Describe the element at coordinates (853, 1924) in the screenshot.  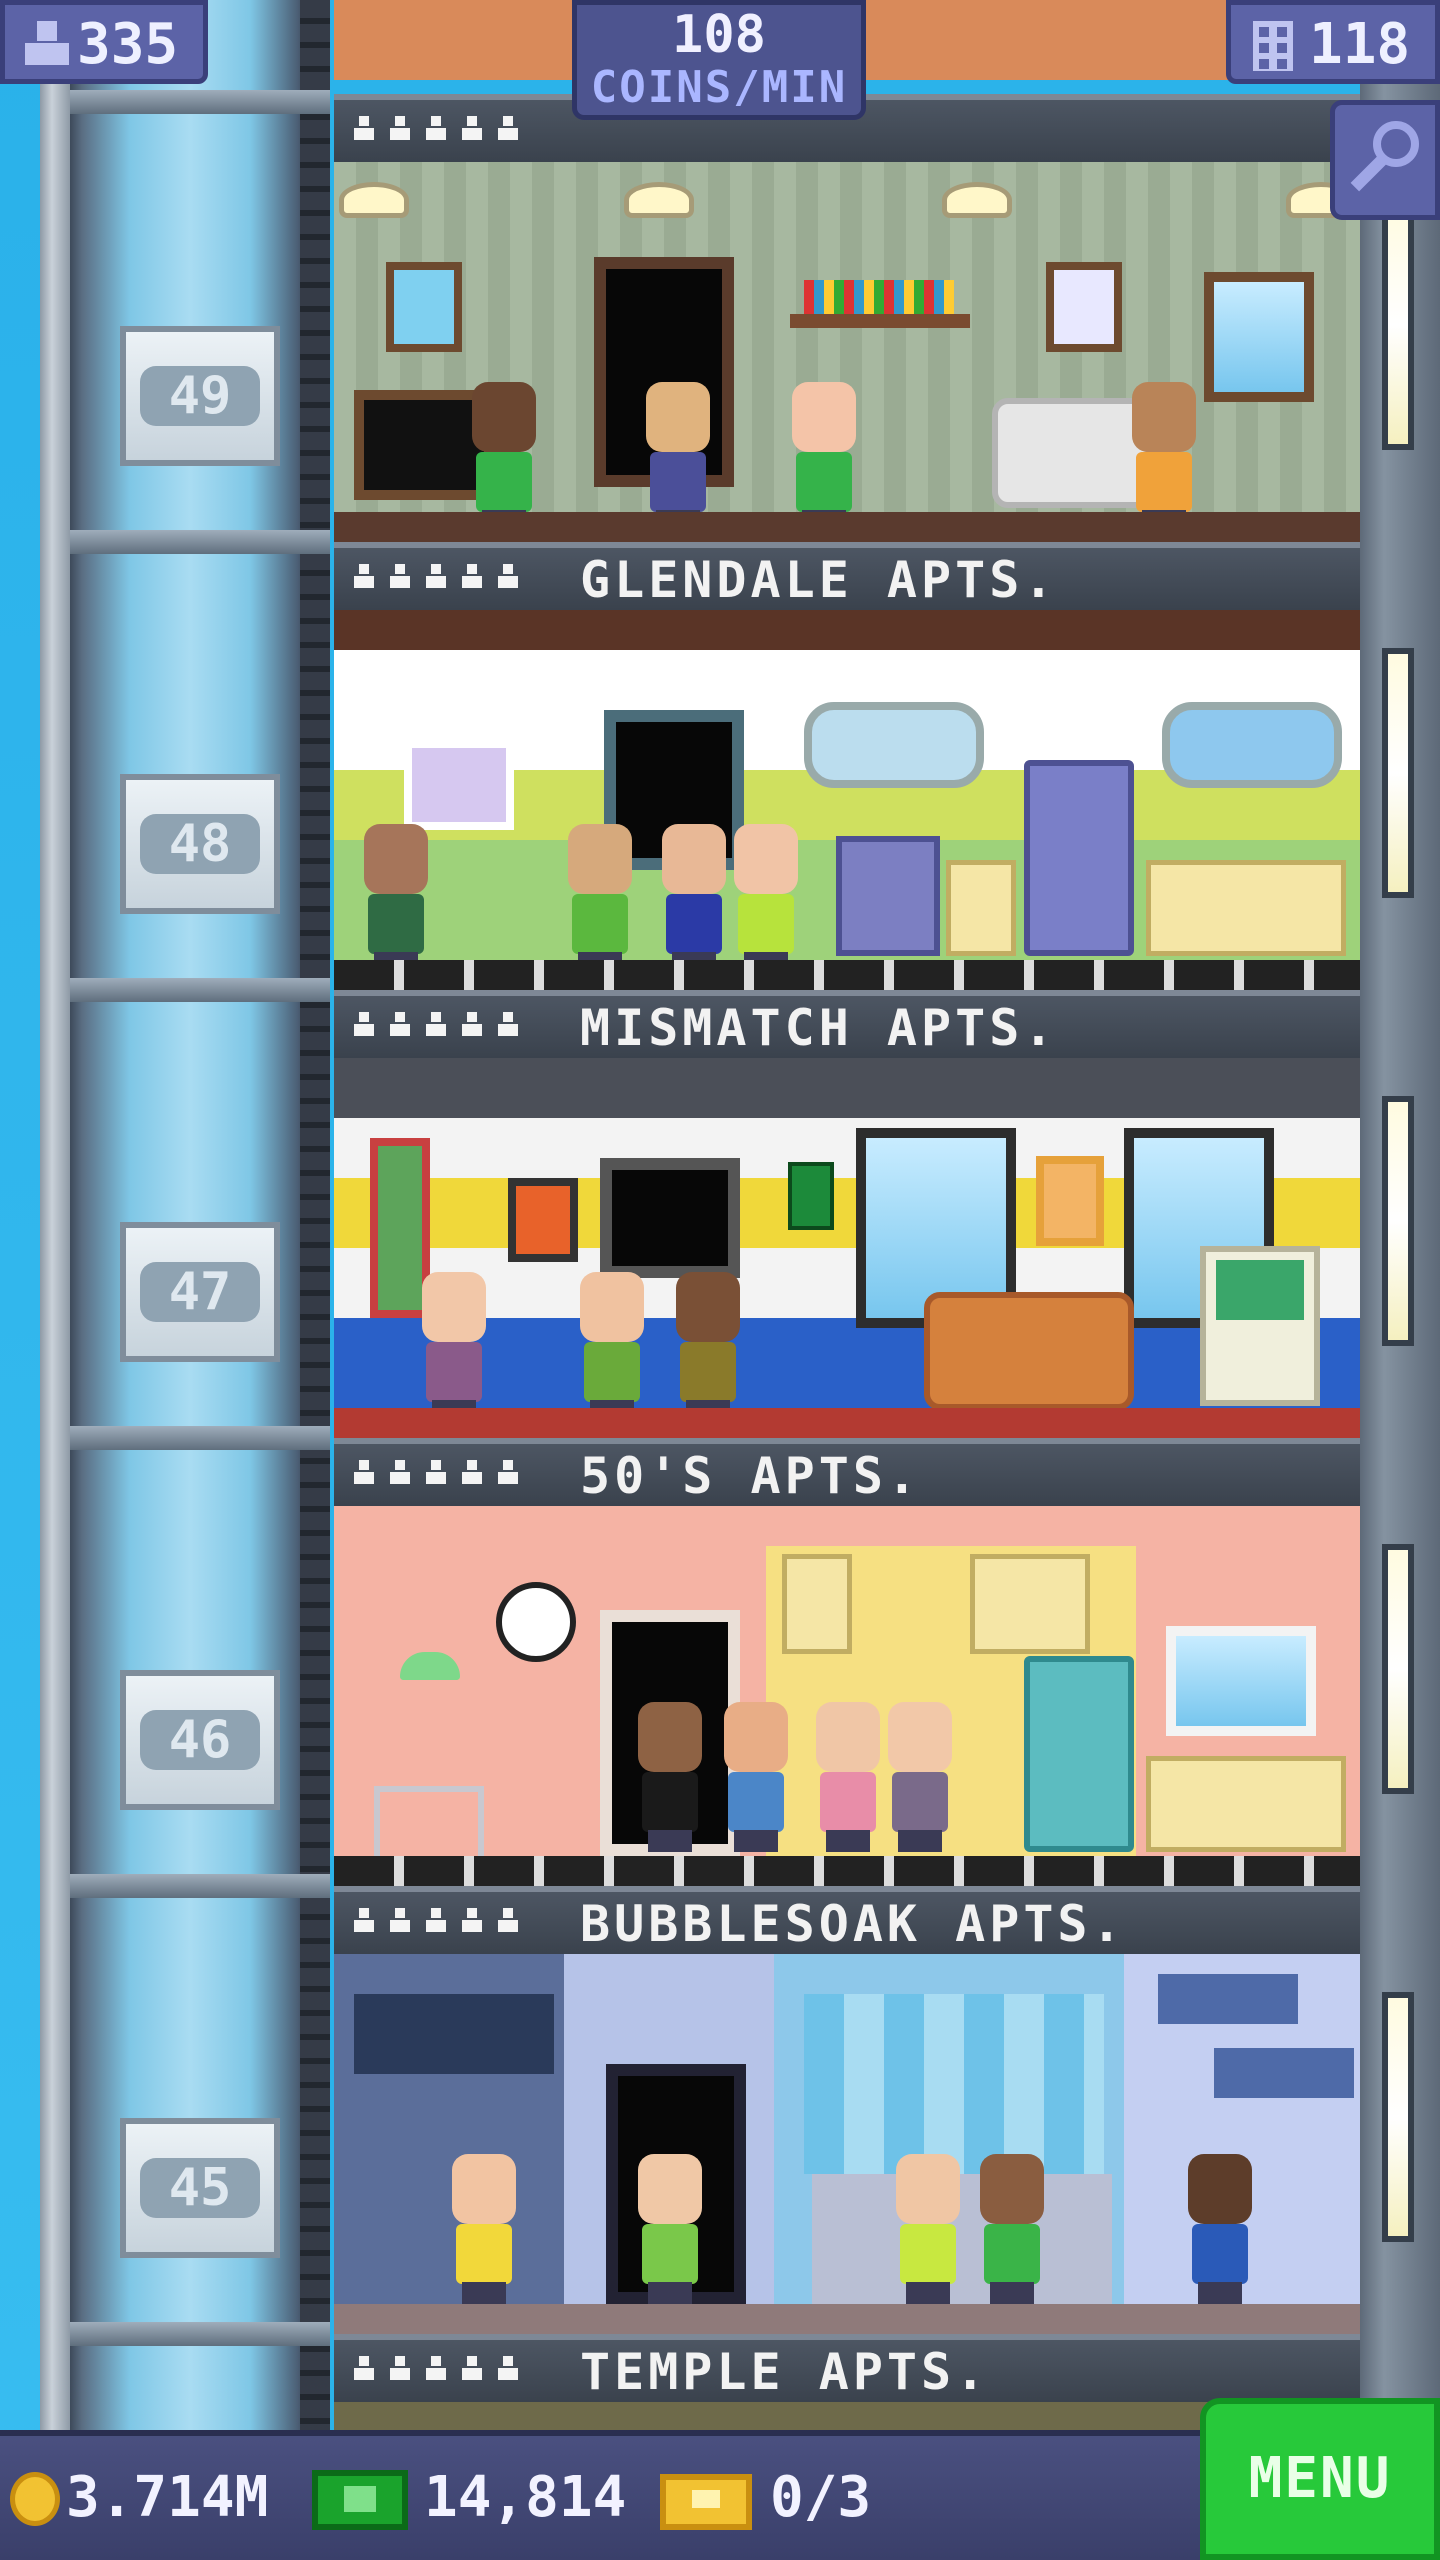
I see `floor-name: BUBBLESOAK APTS.` at that location.